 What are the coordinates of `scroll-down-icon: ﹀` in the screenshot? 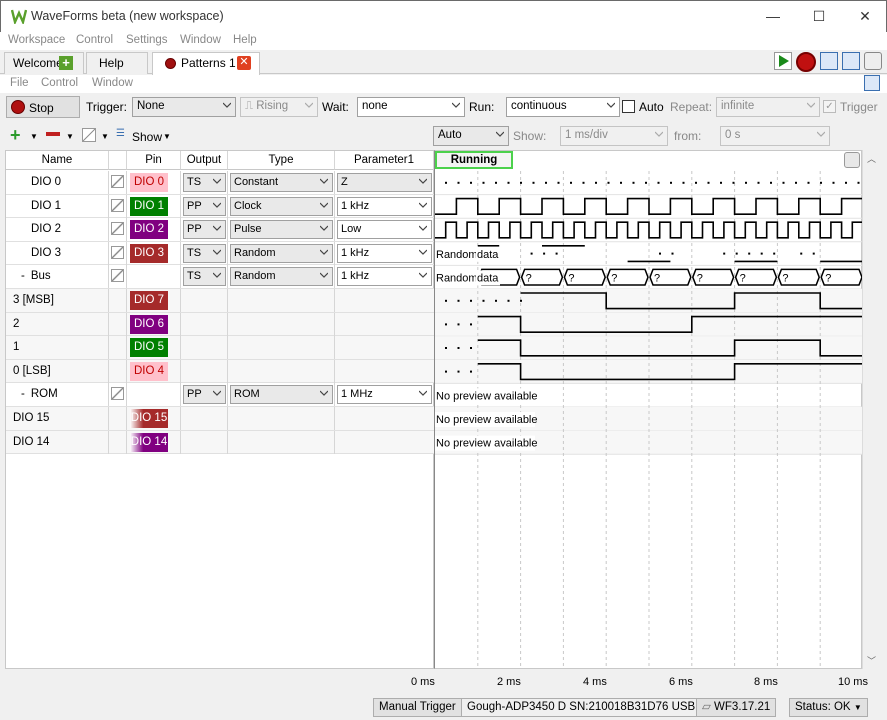 It's located at (871, 660).